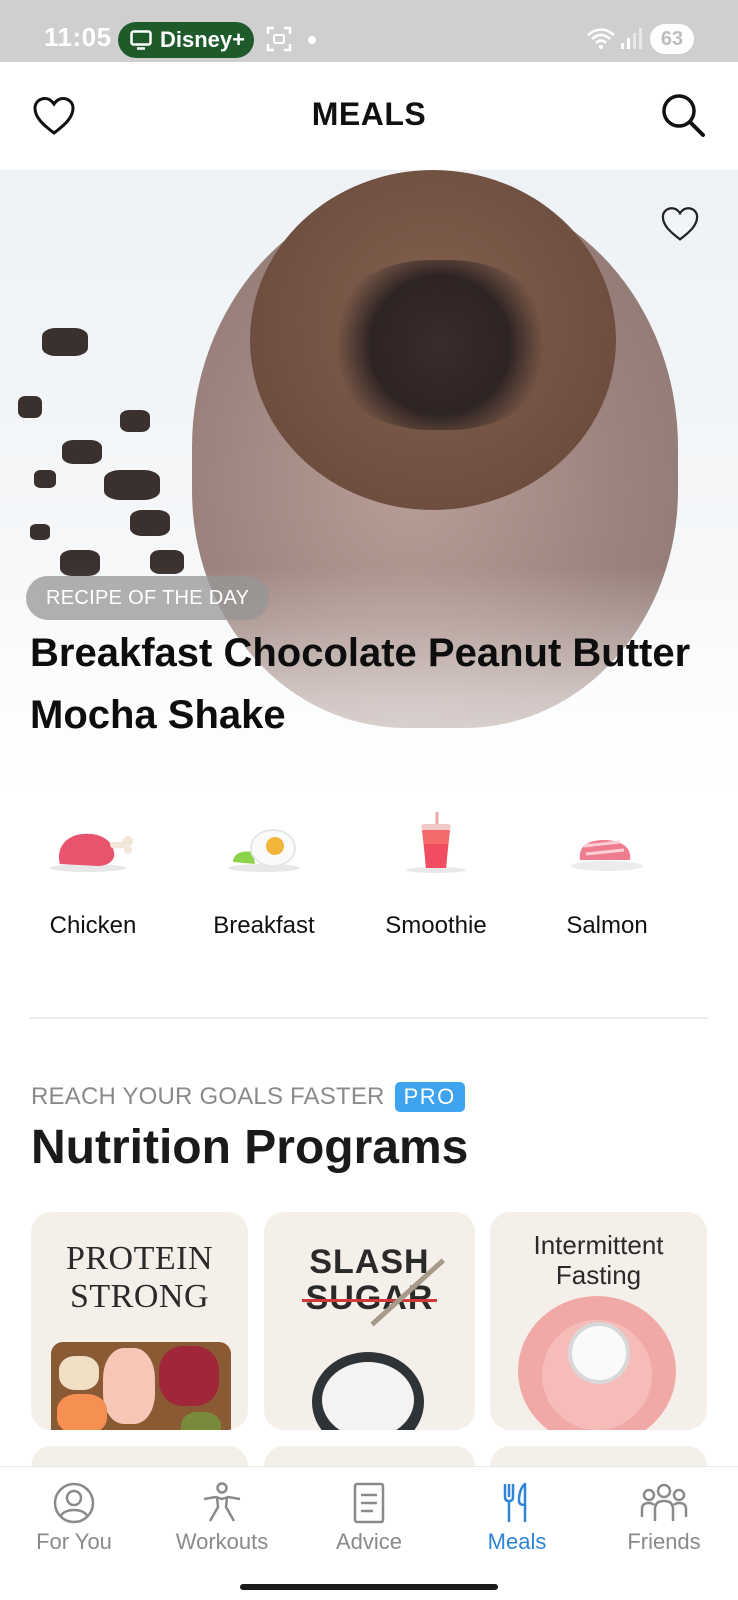 The height and width of the screenshot is (1600, 738). Describe the element at coordinates (148, 598) in the screenshot. I see `recipe-of-the-day-badge: RECIPE OF THE DAY` at that location.